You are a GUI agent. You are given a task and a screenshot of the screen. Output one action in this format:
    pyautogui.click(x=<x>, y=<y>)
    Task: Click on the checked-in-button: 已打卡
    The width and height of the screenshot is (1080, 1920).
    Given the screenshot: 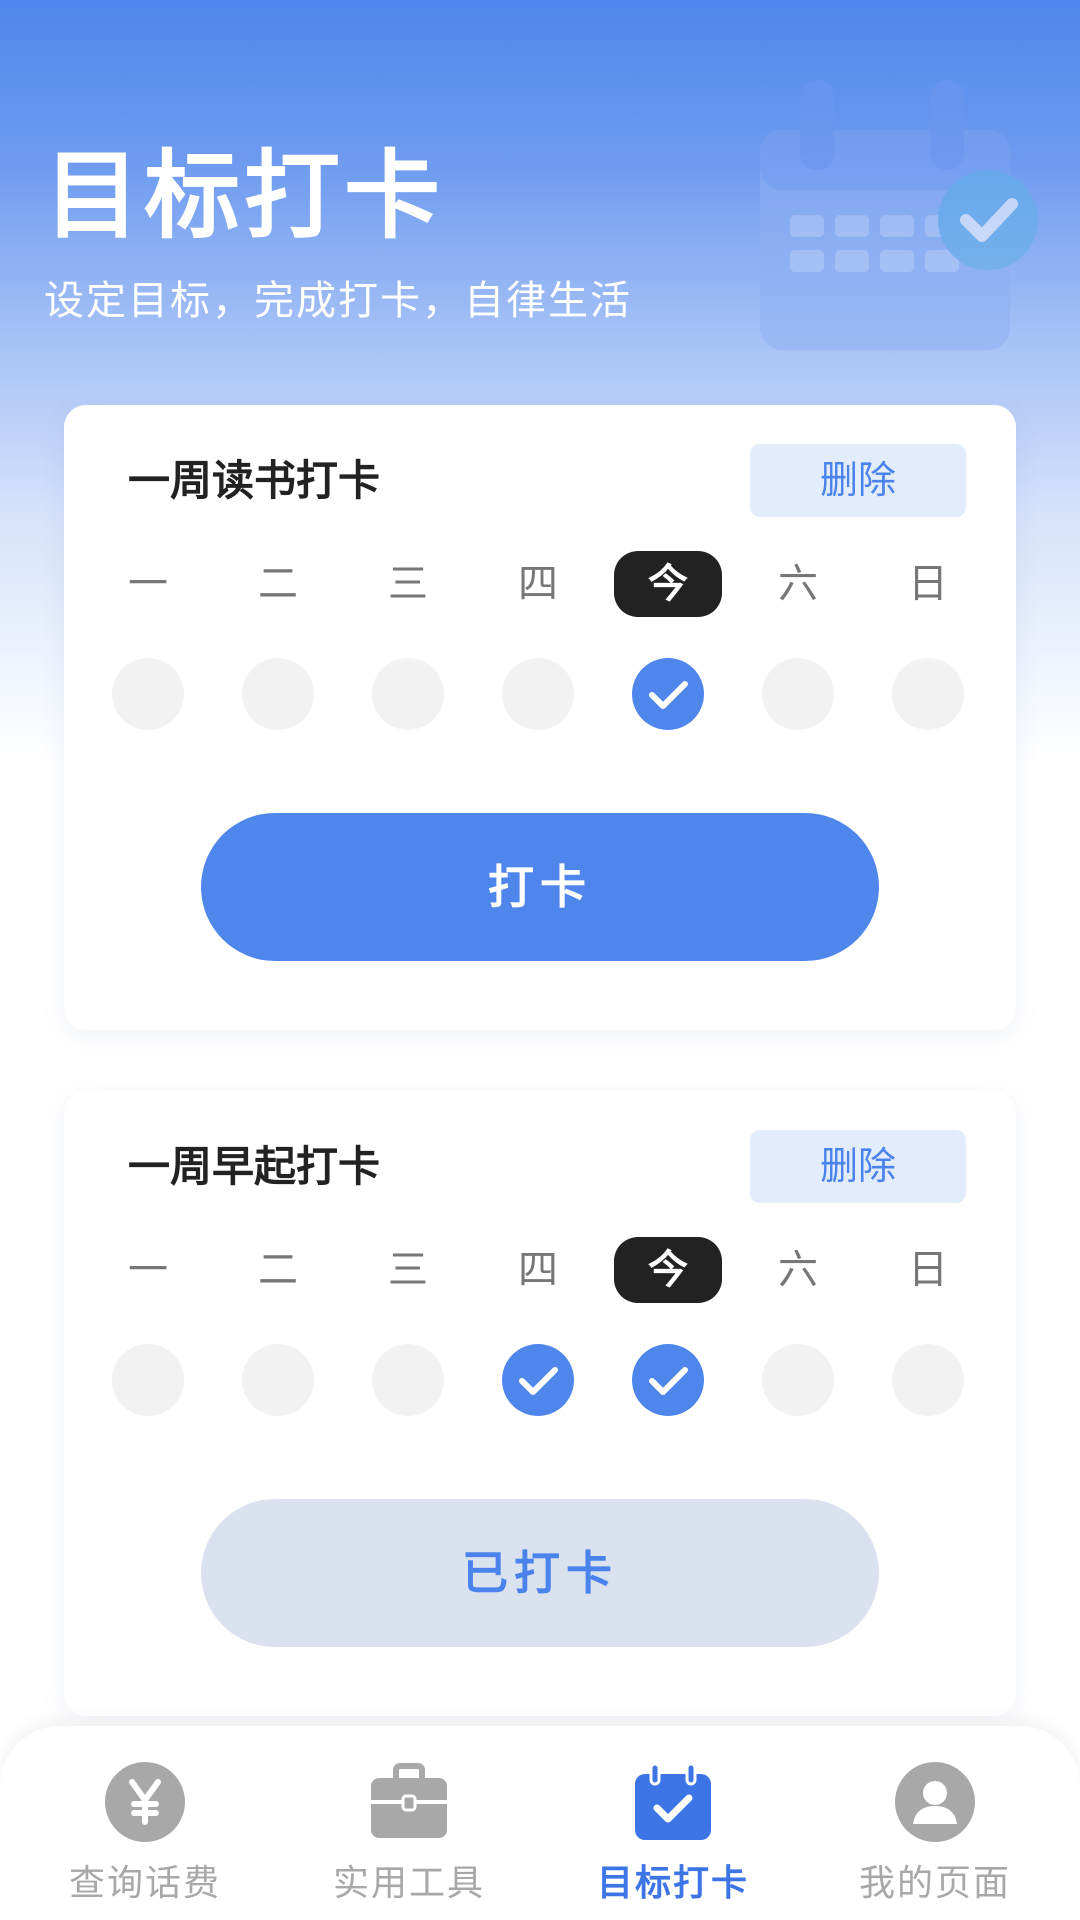 What is the action you would take?
    pyautogui.click(x=540, y=1573)
    